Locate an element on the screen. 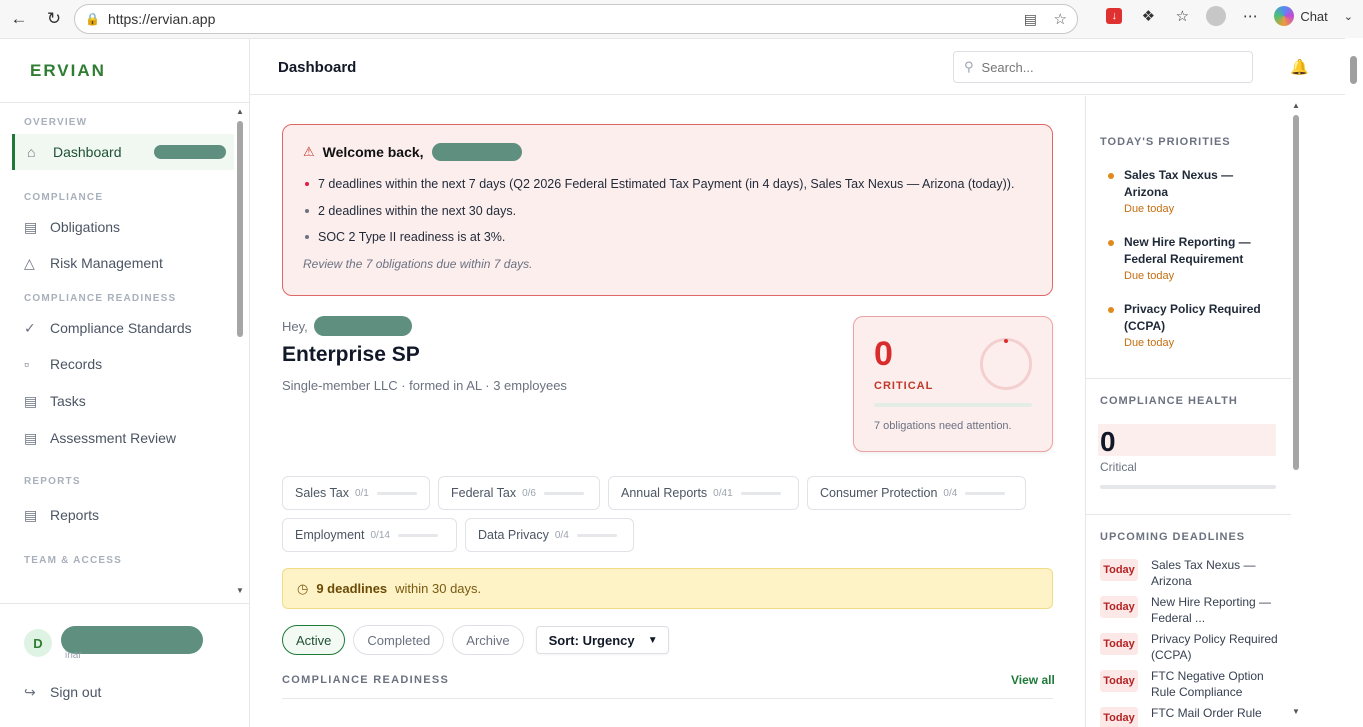  priority-title: Sales Tax Nexus — Arizona is located at coordinates (1179, 183).